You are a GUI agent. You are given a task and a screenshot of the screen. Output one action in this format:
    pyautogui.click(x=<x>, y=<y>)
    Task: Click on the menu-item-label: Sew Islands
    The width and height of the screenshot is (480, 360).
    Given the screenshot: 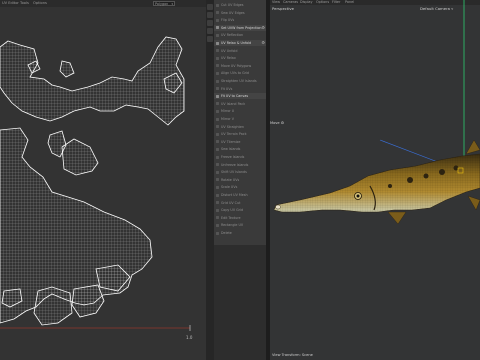 What is the action you would take?
    pyautogui.click(x=231, y=149)
    